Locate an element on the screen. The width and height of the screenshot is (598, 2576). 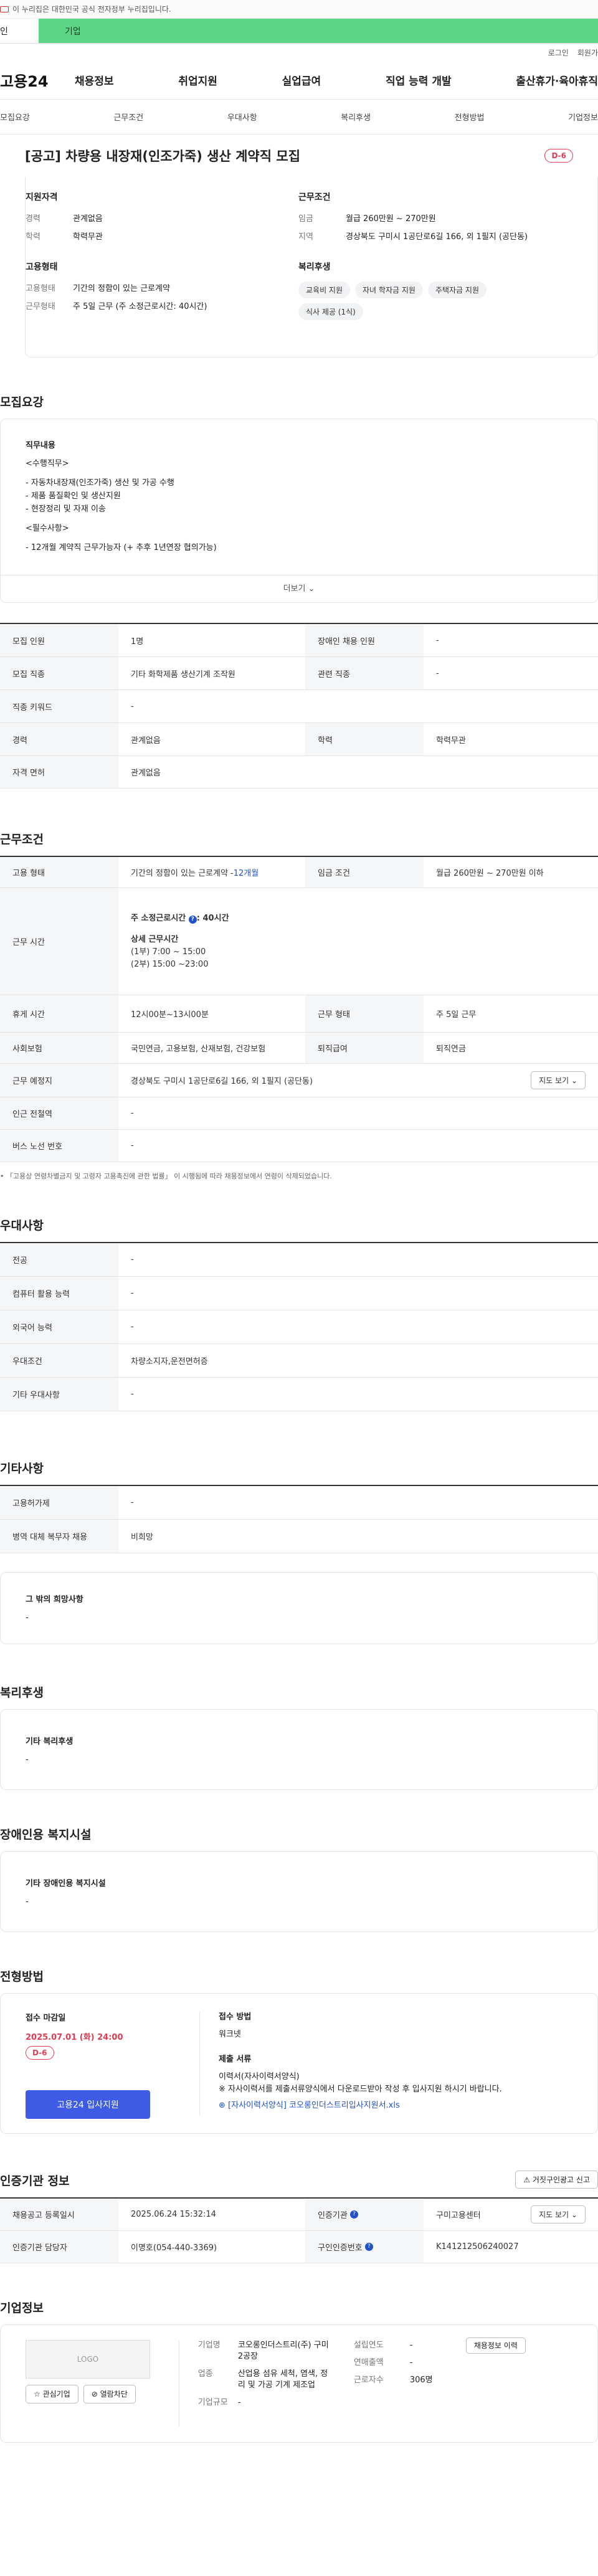
deadline-title: 접수 마감일 is located at coordinates (46, 2019).